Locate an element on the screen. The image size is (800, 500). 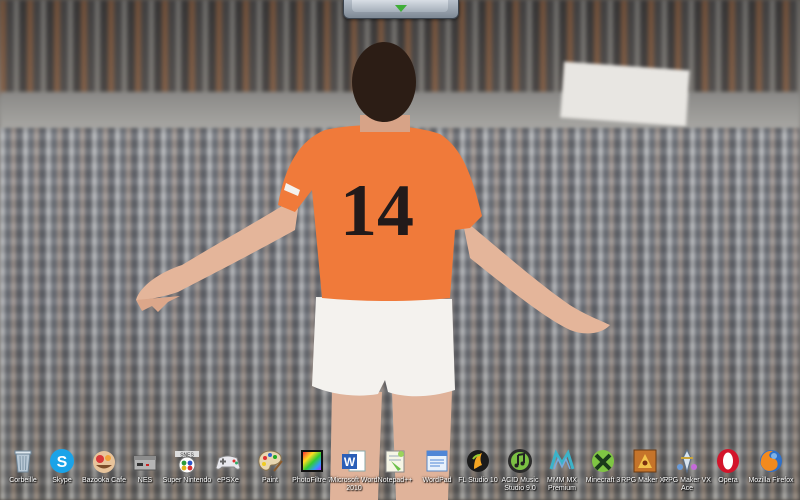
photofiltre-icon is located at coordinates (312, 461).